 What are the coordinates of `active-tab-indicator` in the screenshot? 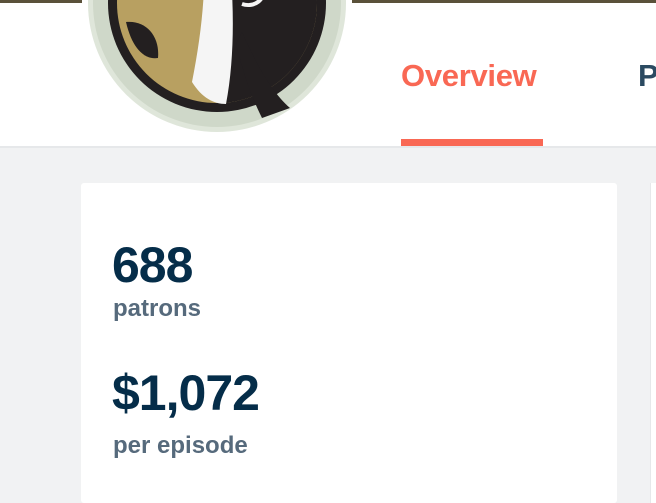 It's located at (472, 142).